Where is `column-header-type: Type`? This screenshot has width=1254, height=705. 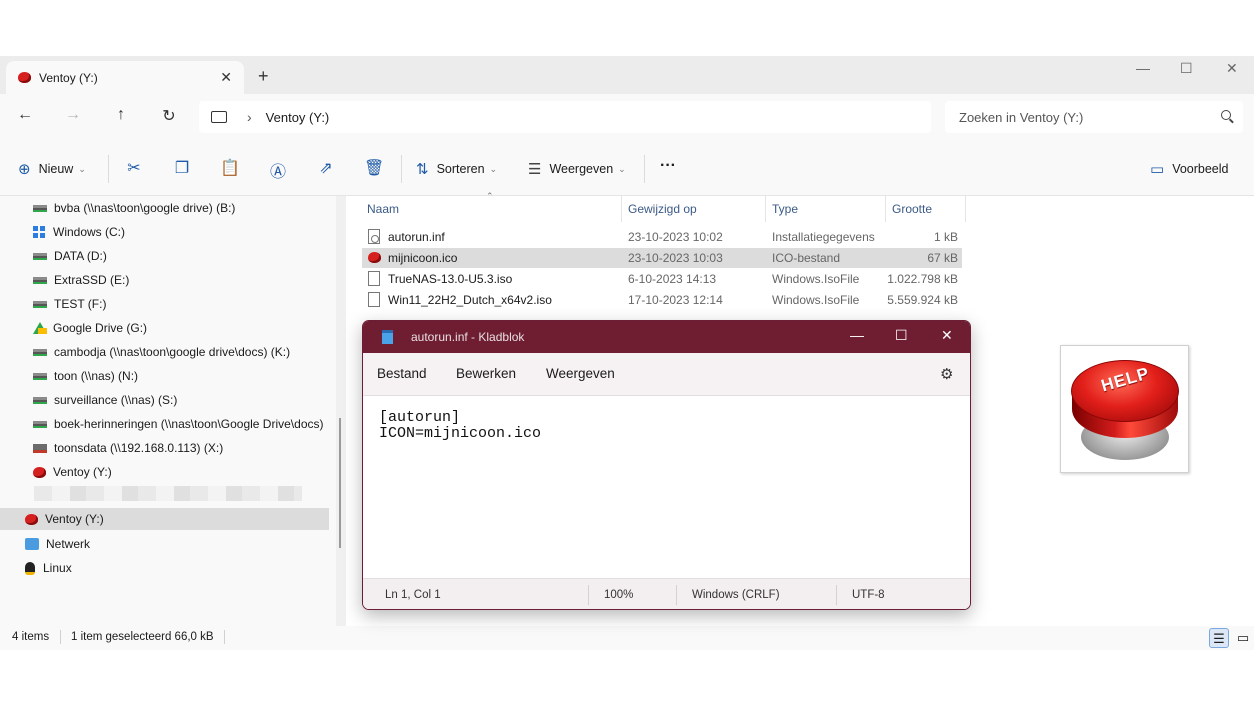 column-header-type: Type is located at coordinates (785, 209).